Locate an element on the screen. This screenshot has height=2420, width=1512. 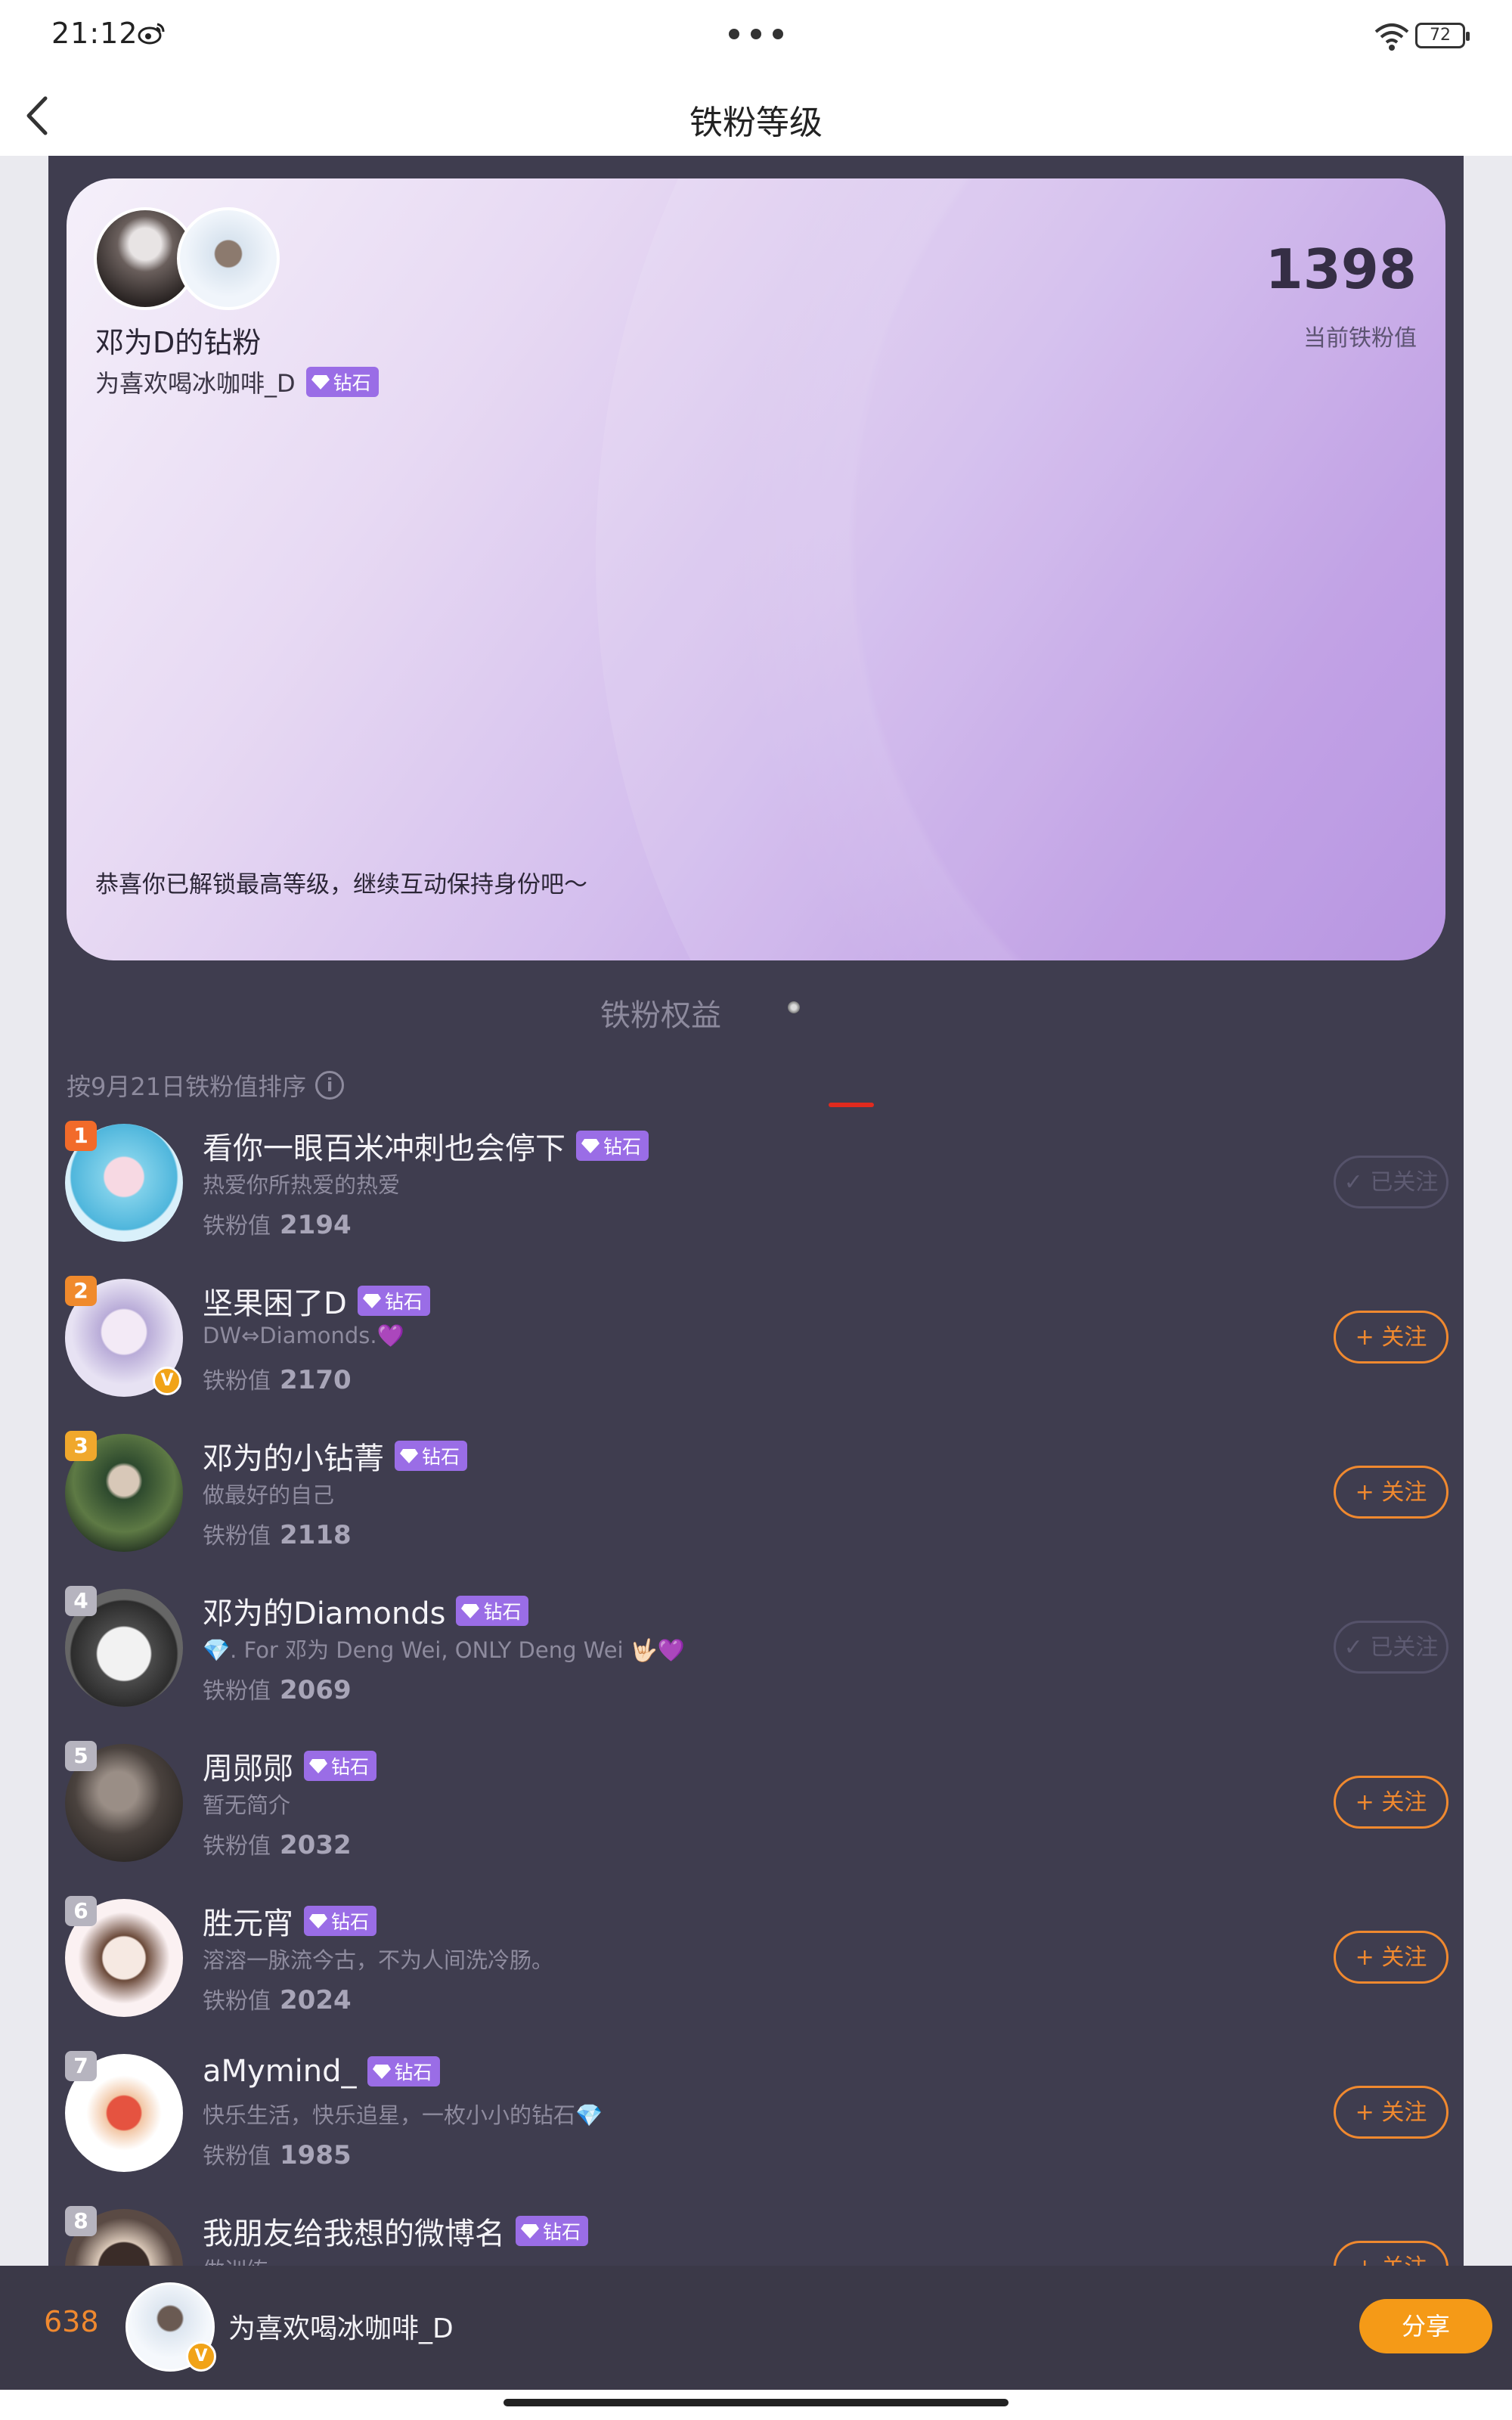
rank-badge: 7 is located at coordinates (81, 2066).